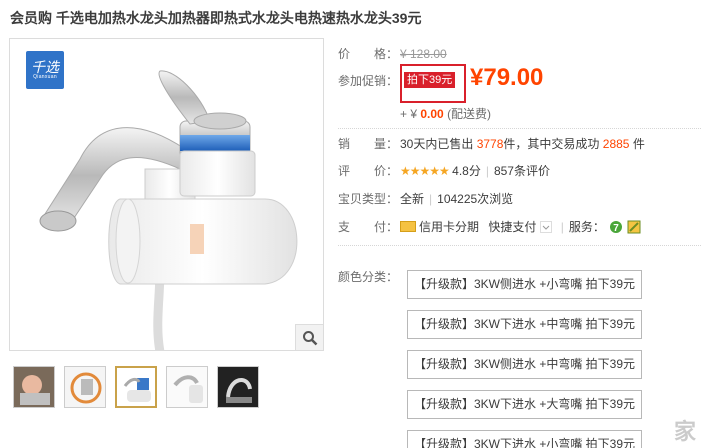 This screenshot has width=701, height=448. Describe the element at coordinates (425, 171) in the screenshot. I see `rating-stars-icon: ★★★★★` at that location.